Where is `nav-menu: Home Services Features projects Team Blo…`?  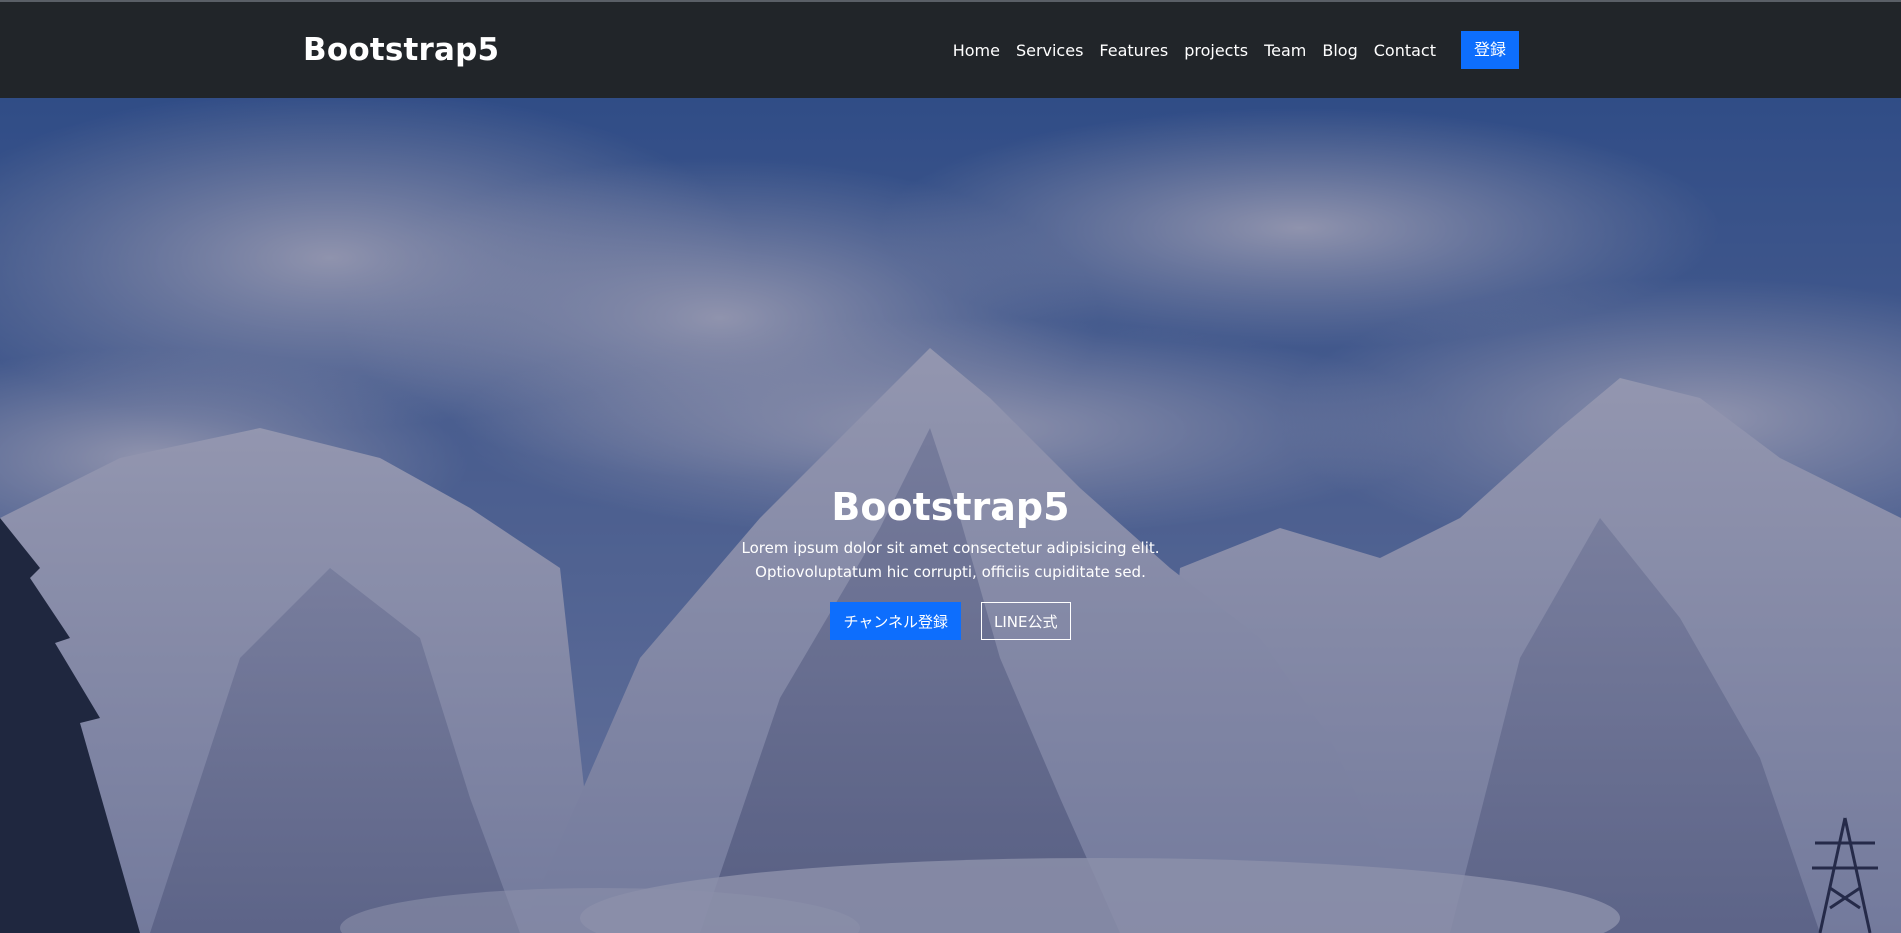 nav-menu: Home Services Features projects Team Blo… is located at coordinates (1236, 50).